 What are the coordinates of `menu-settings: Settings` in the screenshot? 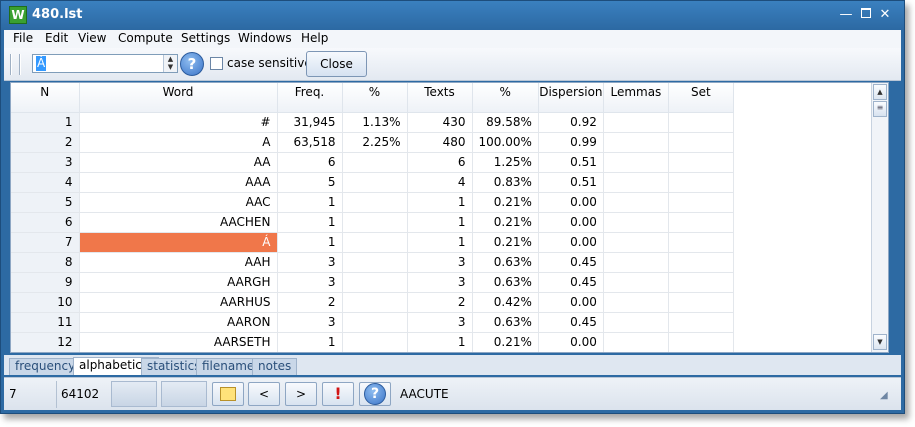 It's located at (205, 38).